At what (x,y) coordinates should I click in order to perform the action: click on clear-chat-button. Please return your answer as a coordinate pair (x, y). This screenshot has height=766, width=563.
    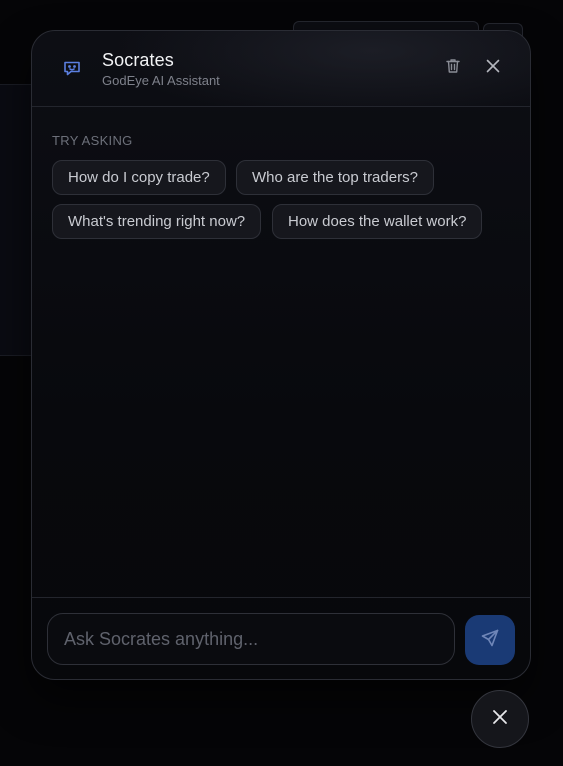
    Looking at the image, I should click on (453, 68).